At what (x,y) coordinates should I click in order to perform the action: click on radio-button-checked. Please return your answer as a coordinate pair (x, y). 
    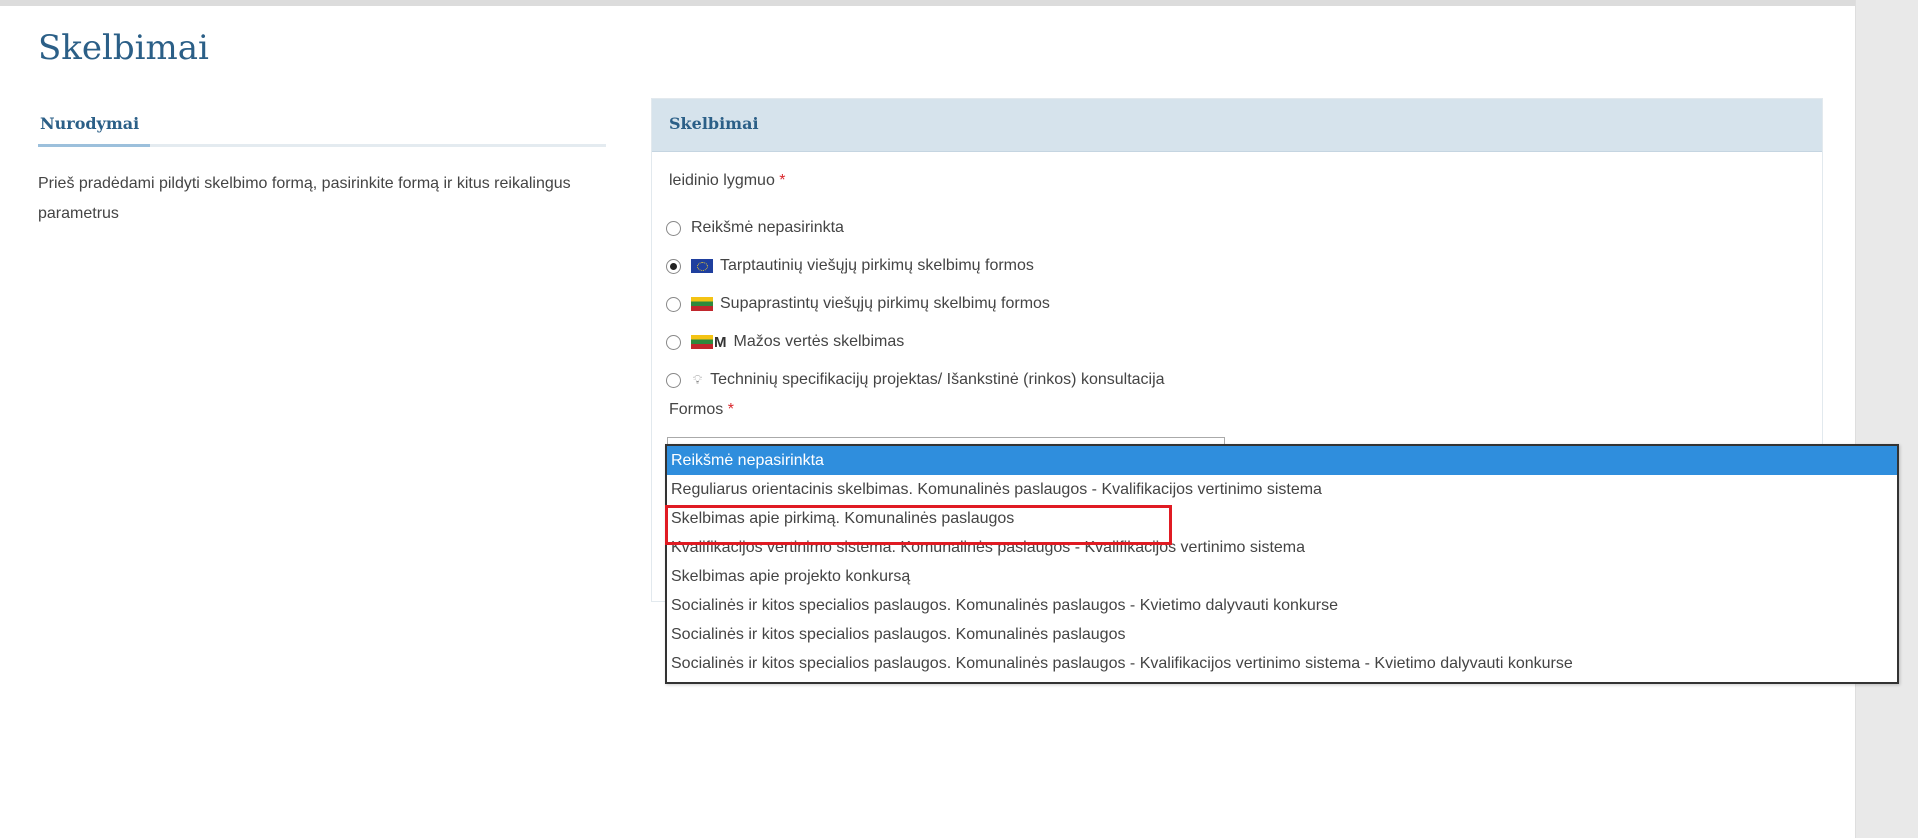
    Looking at the image, I should click on (673, 266).